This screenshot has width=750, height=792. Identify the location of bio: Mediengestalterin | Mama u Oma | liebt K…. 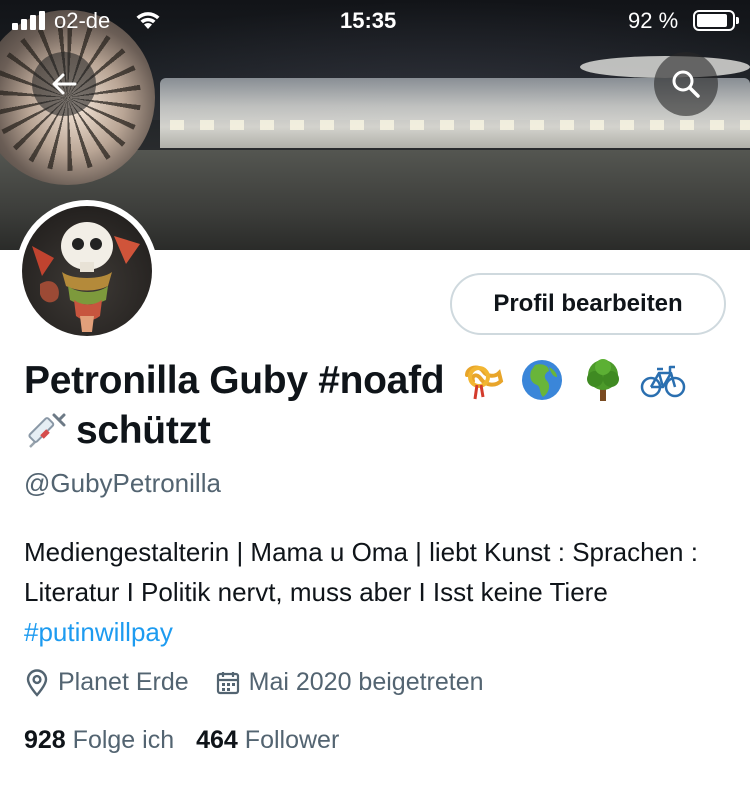
(379, 592).